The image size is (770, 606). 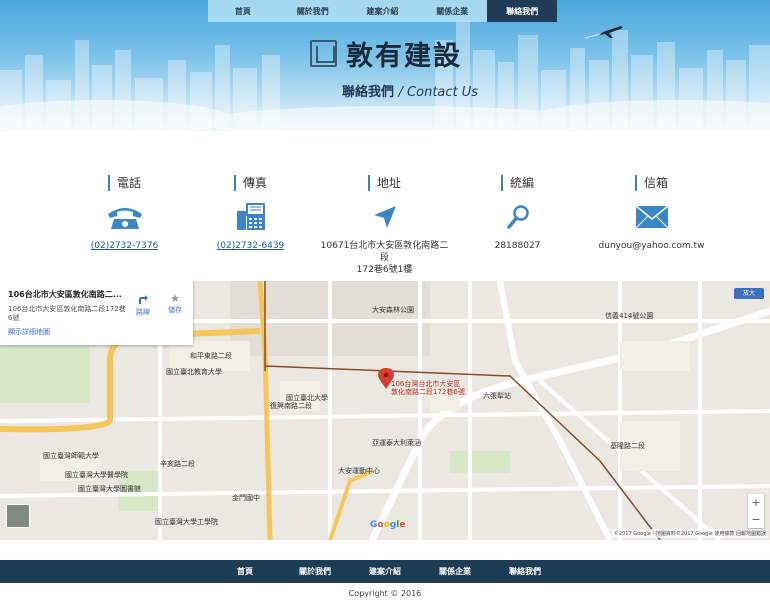 I want to click on footer-nav-affiliates: 關係企業, so click(x=455, y=571).